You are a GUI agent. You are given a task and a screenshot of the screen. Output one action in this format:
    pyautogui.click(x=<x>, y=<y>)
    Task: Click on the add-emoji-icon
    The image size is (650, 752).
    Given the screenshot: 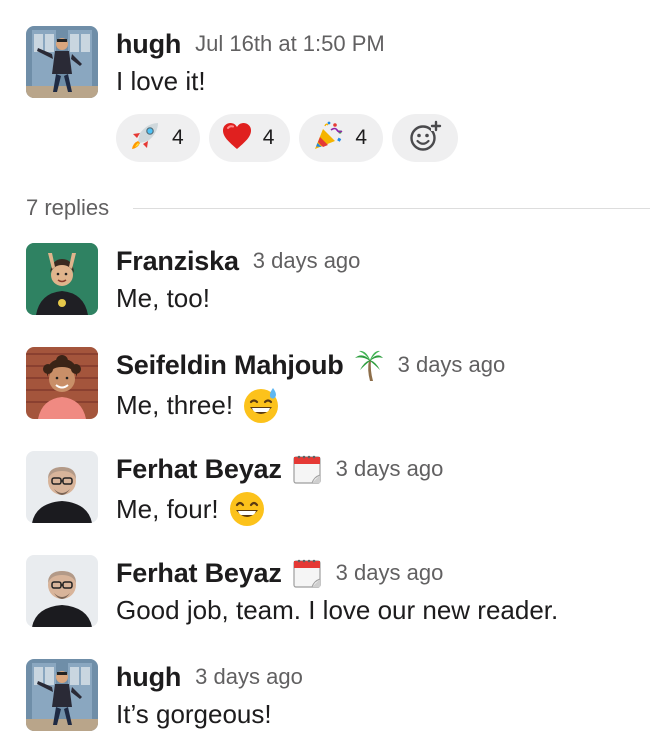 What is the action you would take?
    pyautogui.click(x=425, y=138)
    